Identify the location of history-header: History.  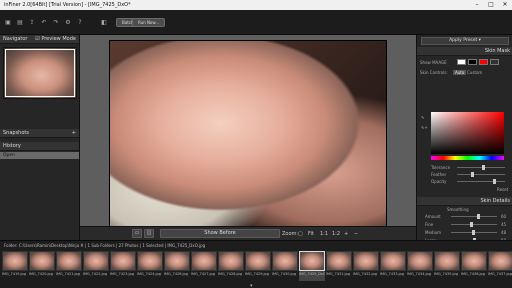
(39, 146).